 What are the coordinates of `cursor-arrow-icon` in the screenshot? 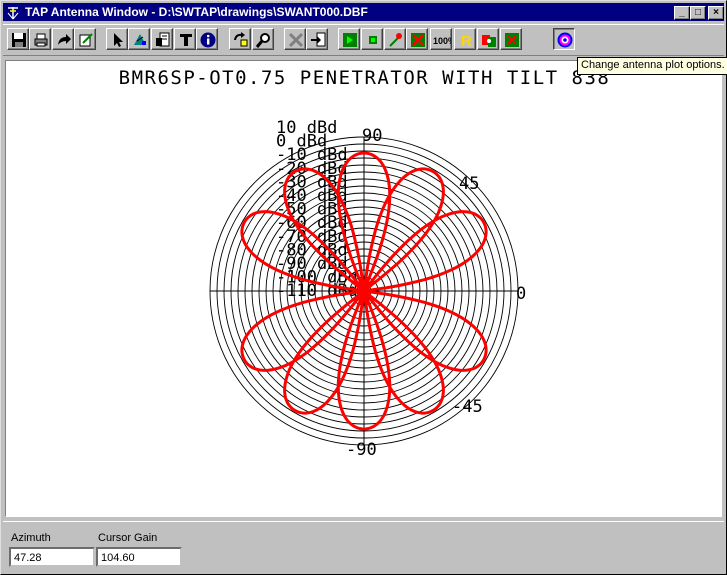 It's located at (118, 40).